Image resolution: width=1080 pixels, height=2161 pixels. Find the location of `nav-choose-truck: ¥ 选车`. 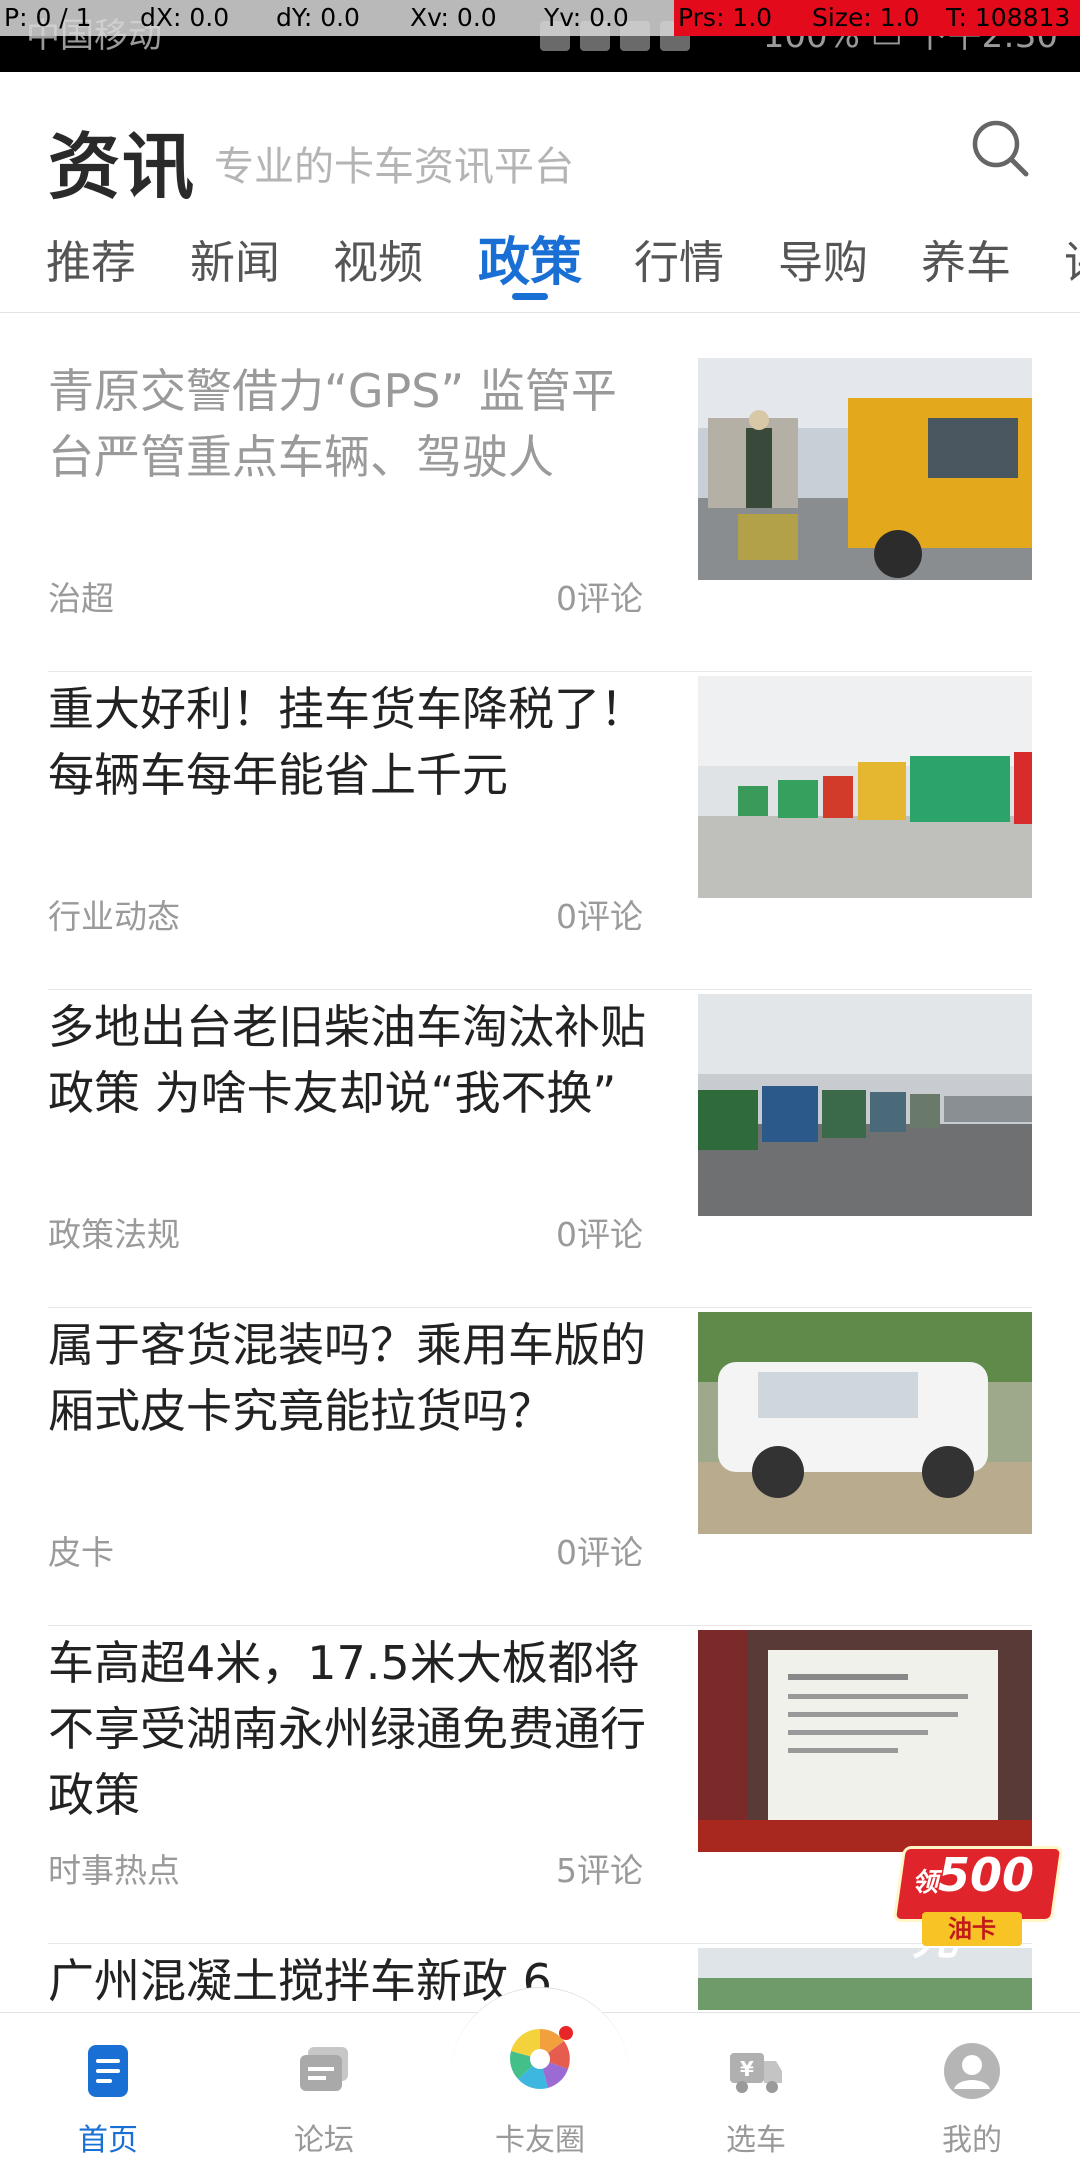

nav-choose-truck: ¥ 选车 is located at coordinates (756, 2087).